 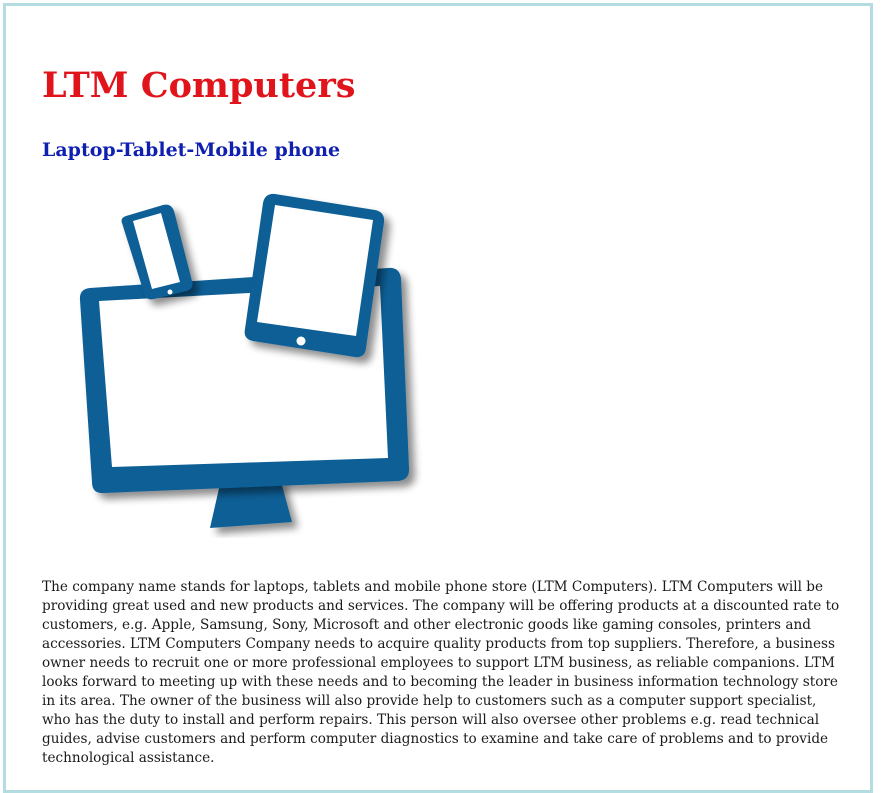 I want to click on page-subtitle: Laptop-Tablet-Mobile phone, so click(x=191, y=150).